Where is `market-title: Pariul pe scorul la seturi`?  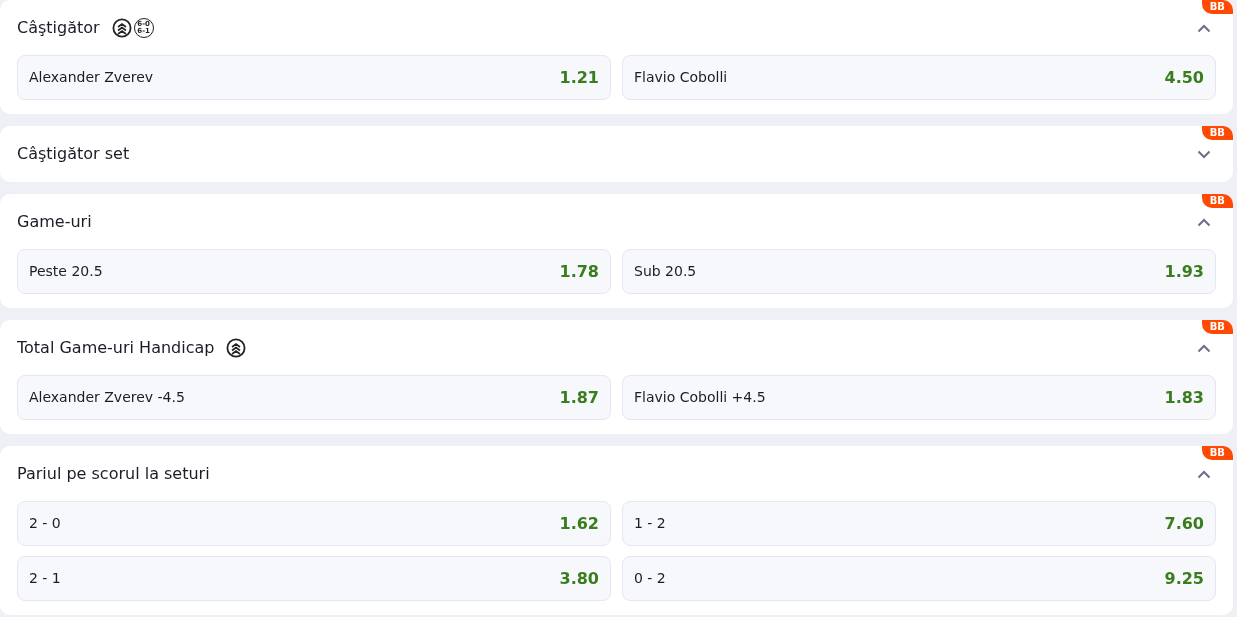 market-title: Pariul pe scorul la seturi is located at coordinates (113, 474).